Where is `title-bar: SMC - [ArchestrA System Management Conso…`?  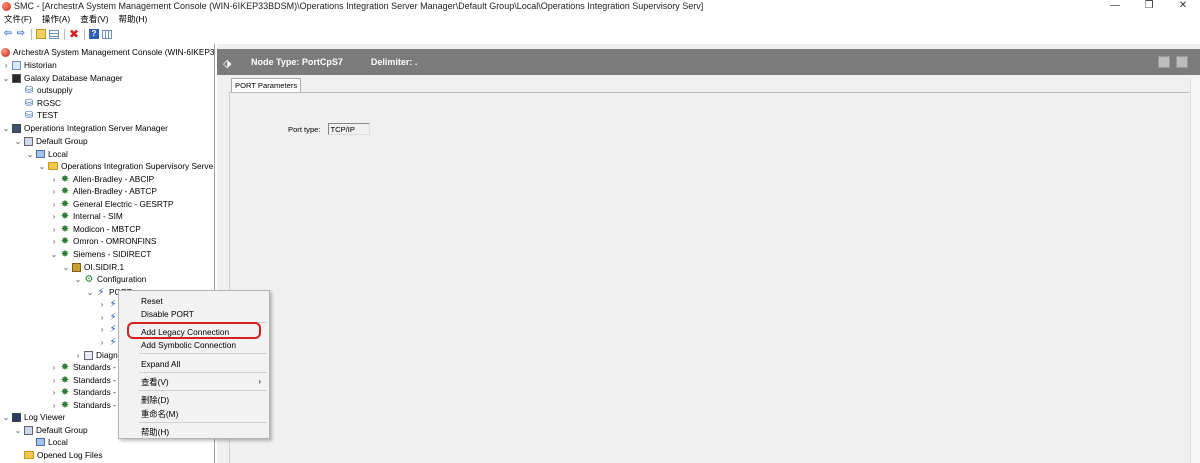
title-bar: SMC - [ArchestrA System Management Conso… is located at coordinates (600, 6).